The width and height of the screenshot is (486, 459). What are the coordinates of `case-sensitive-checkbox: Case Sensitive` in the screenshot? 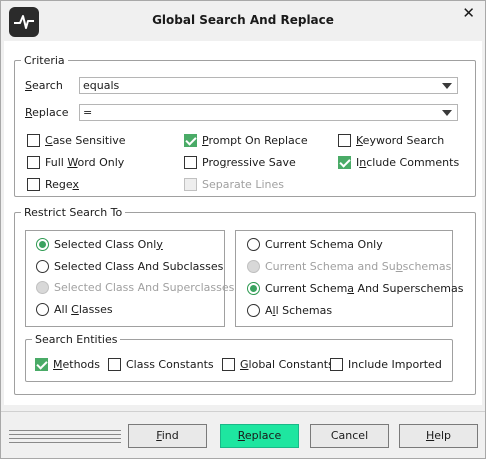 It's located at (76, 140).